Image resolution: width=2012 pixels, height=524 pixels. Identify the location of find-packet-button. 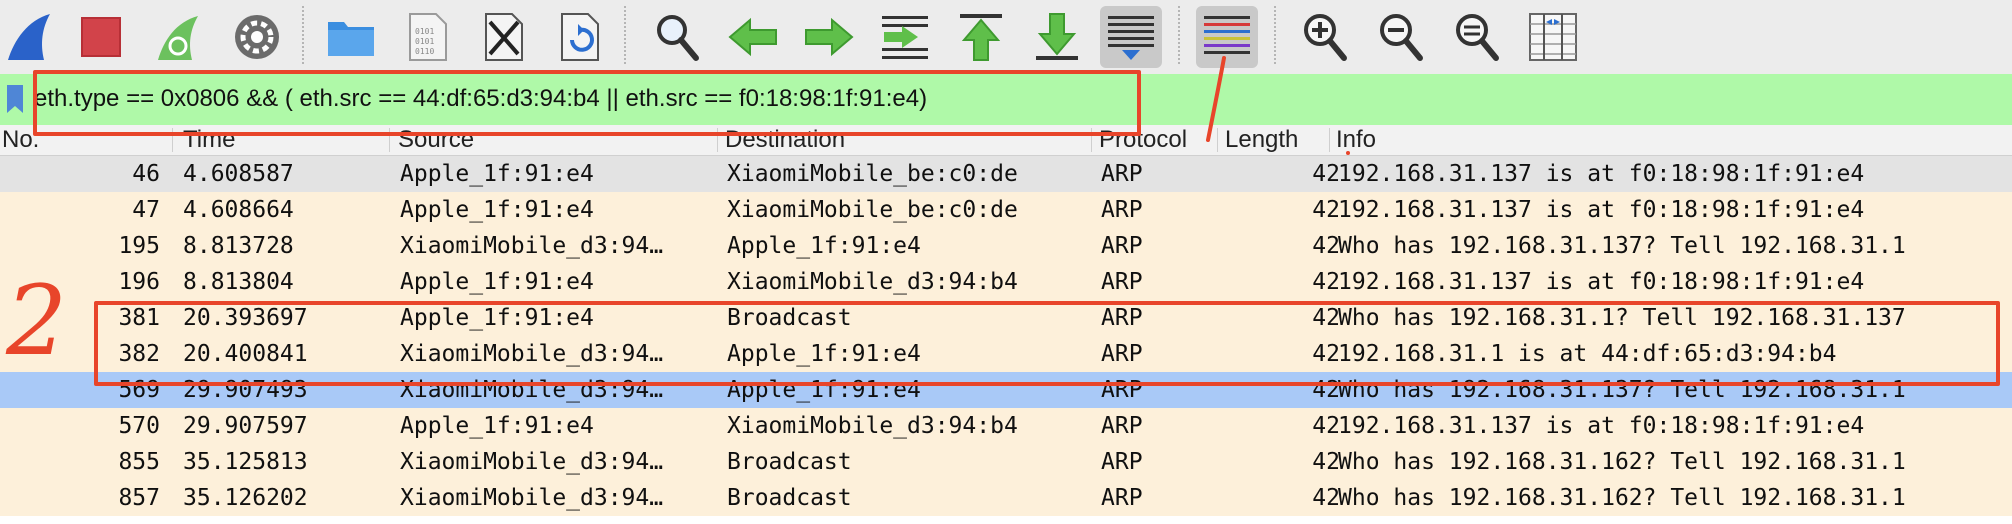
(677, 37).